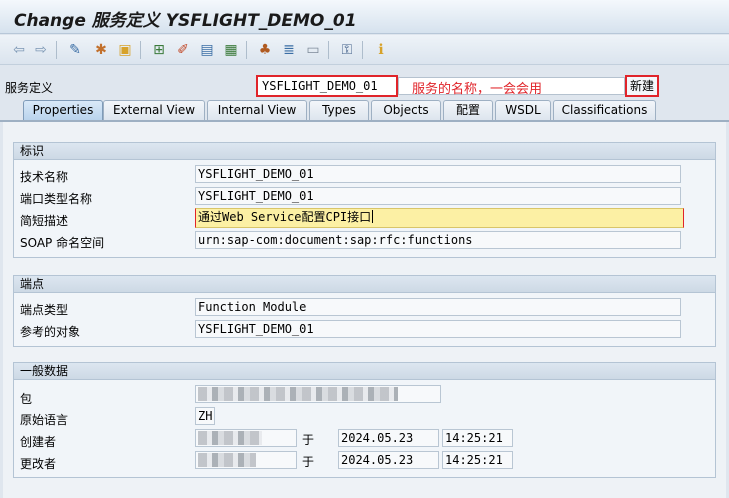  What do you see at coordinates (364, 371) in the screenshot?
I see `group-title: 一般数据` at bounding box center [364, 371].